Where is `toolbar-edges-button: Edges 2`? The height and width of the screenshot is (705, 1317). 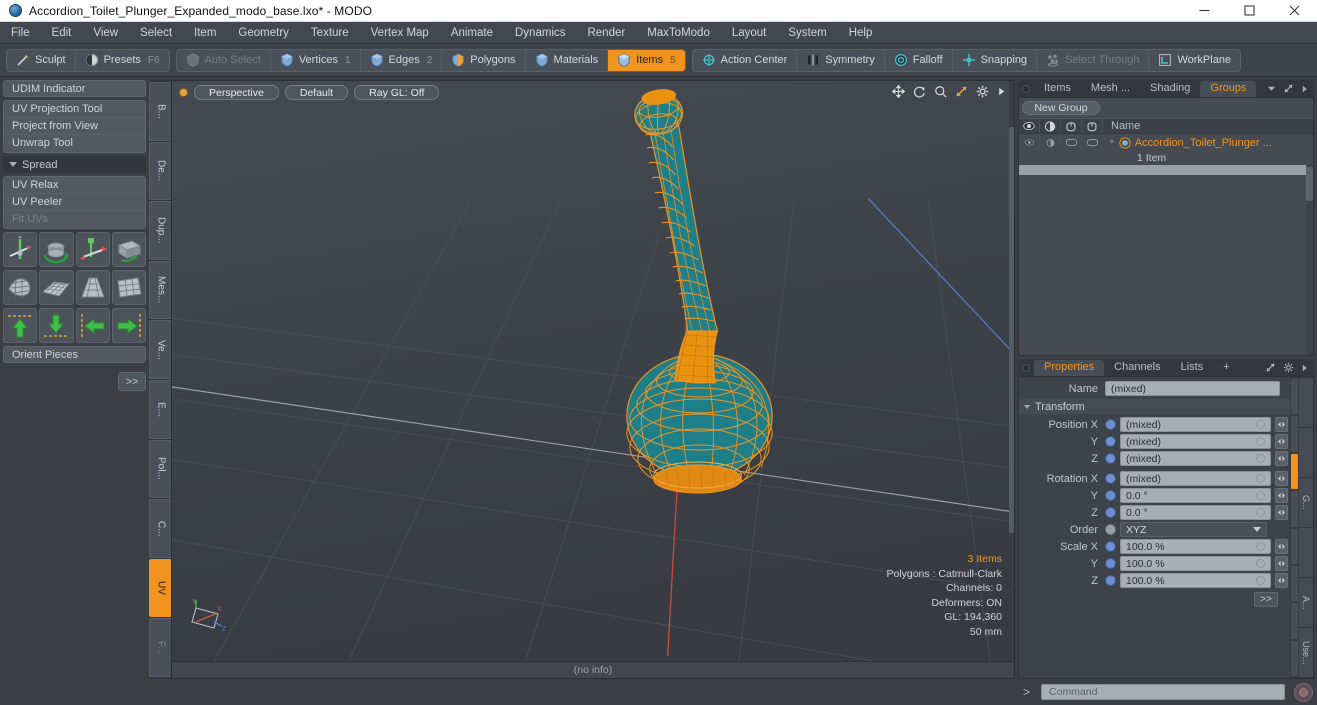
toolbar-edges-button: Edges 2 is located at coordinates (402, 60).